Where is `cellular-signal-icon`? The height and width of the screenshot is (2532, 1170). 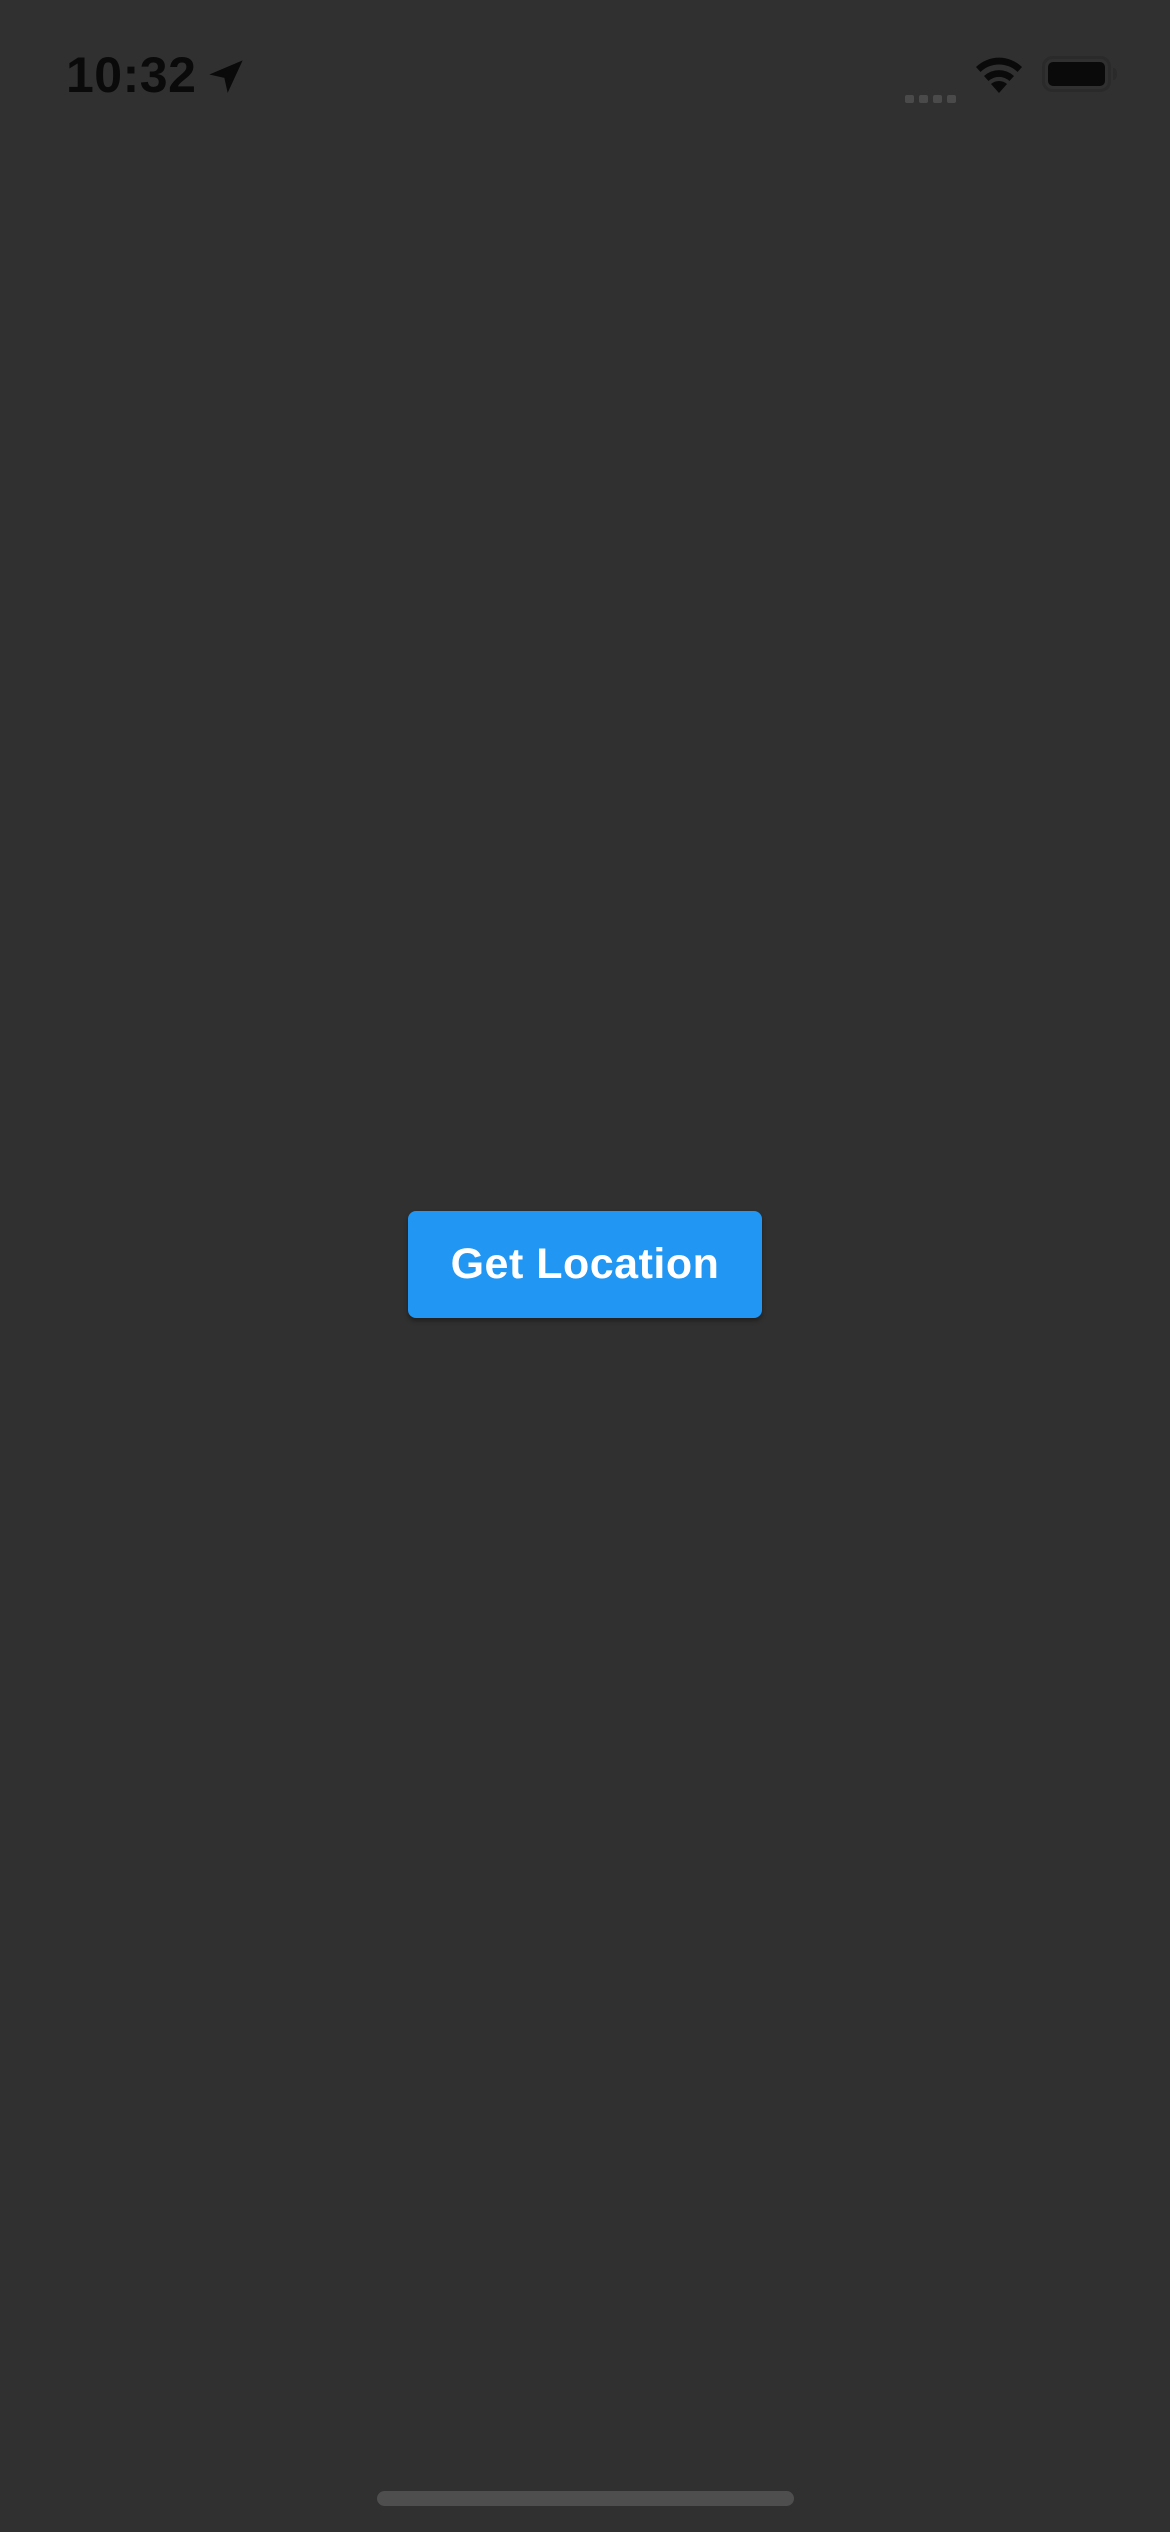 cellular-signal-icon is located at coordinates (930, 74).